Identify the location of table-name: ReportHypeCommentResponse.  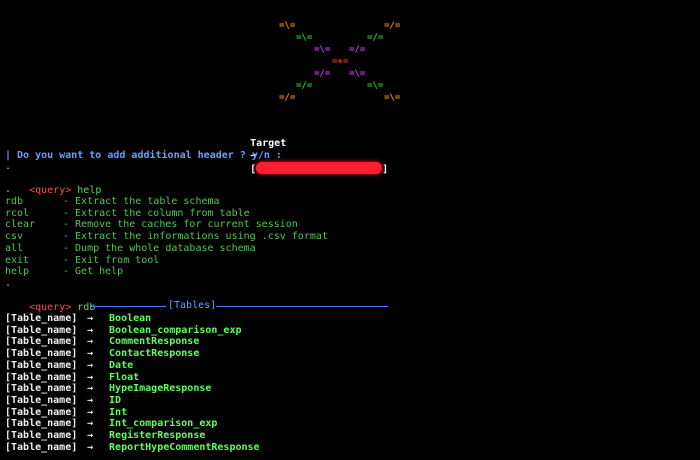
(184, 447).